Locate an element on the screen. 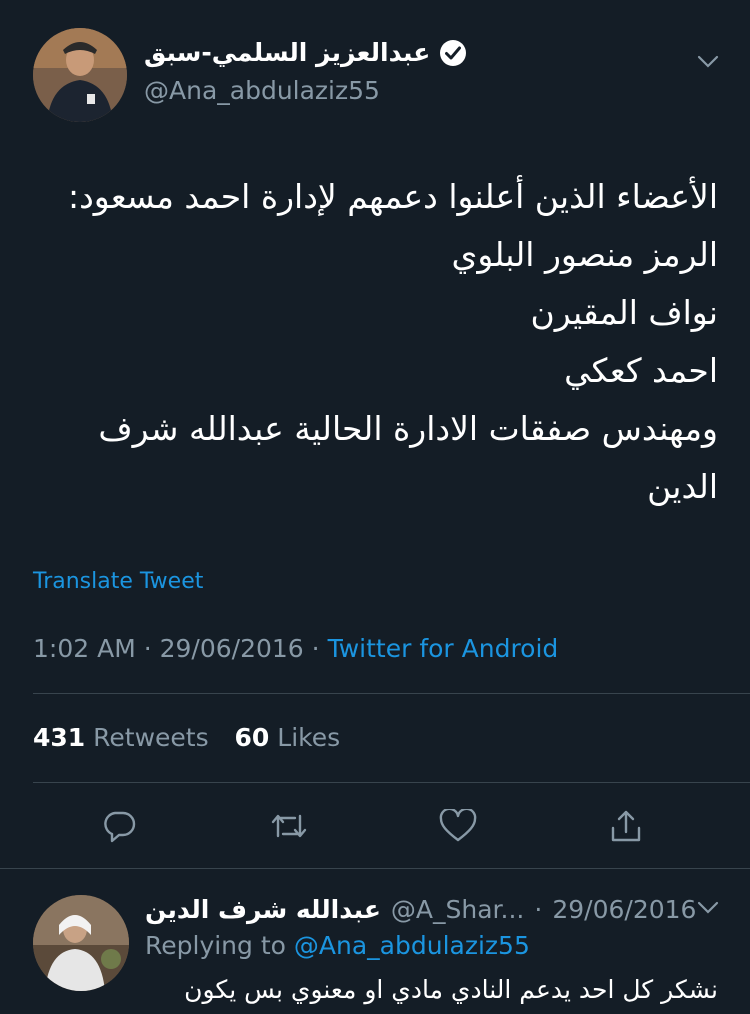  chevron-down-icon is located at coordinates (708, 62).